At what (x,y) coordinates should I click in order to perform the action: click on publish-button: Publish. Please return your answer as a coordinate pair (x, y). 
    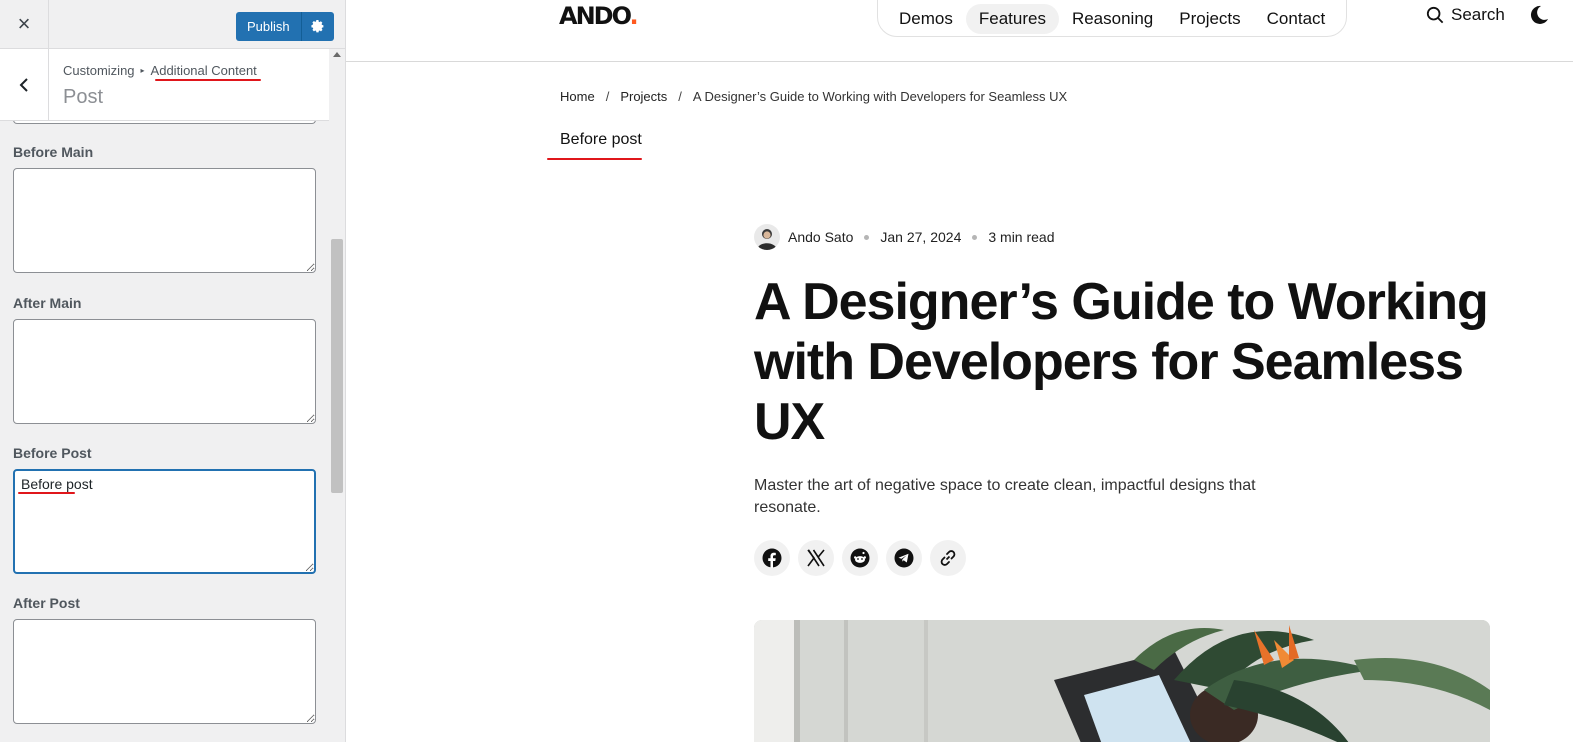
    Looking at the image, I should click on (268, 26).